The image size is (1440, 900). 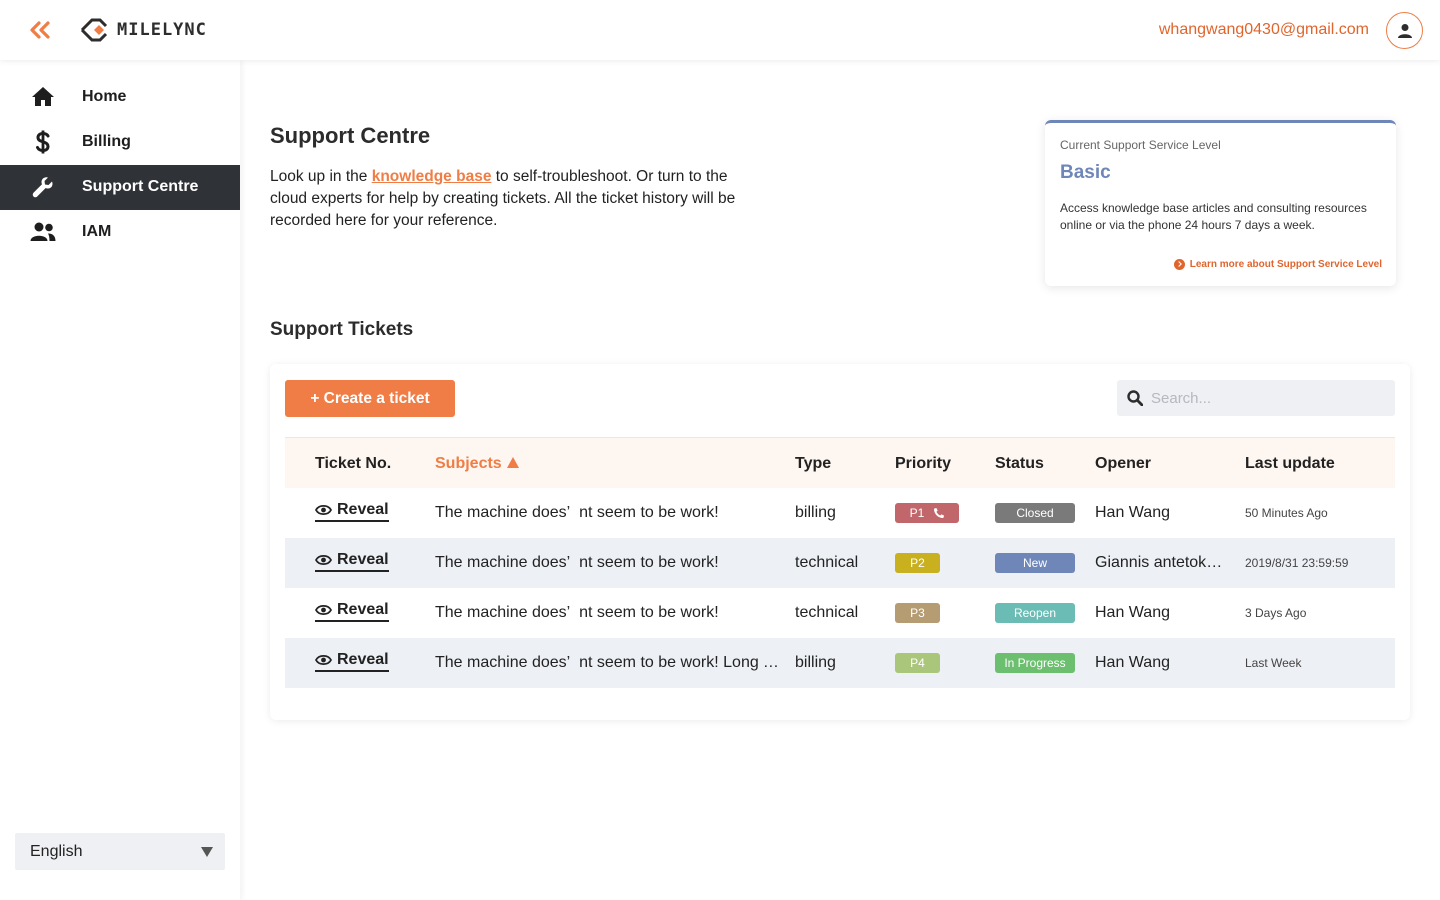 I want to click on sort-ascending-icon, so click(x=512, y=462).